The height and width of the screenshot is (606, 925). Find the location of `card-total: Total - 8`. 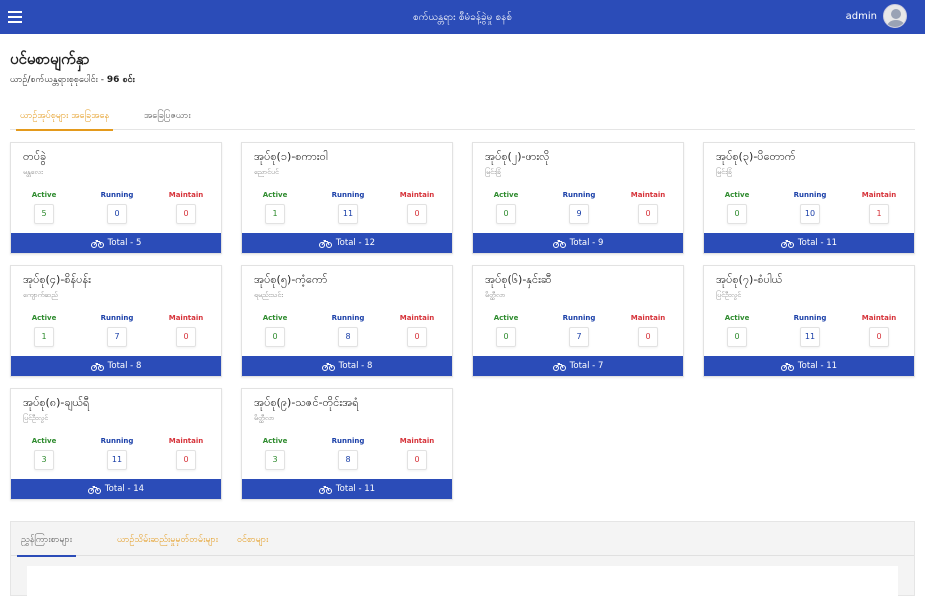

card-total: Total - 8 is located at coordinates (124, 366).